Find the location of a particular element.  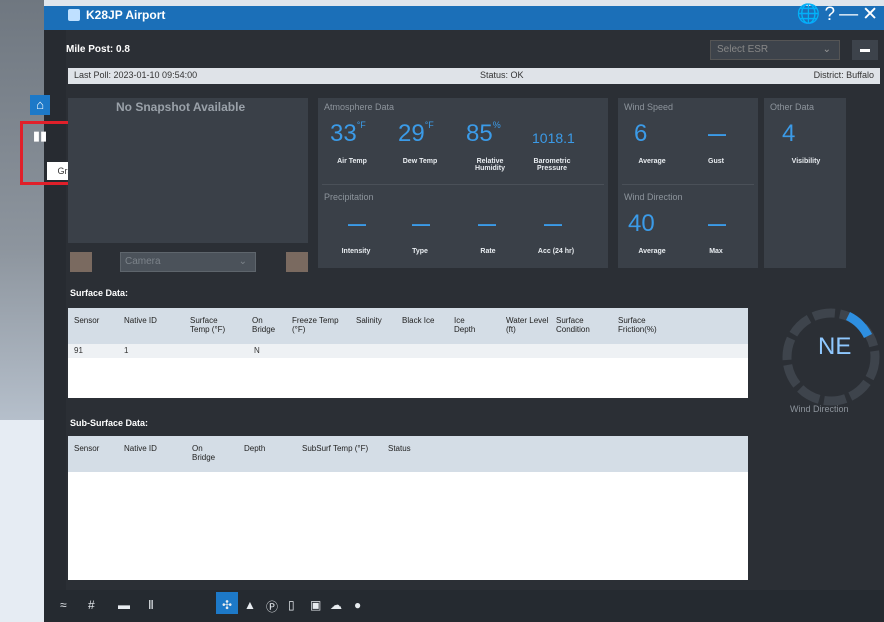

home-button: ⌂ is located at coordinates (40, 105).